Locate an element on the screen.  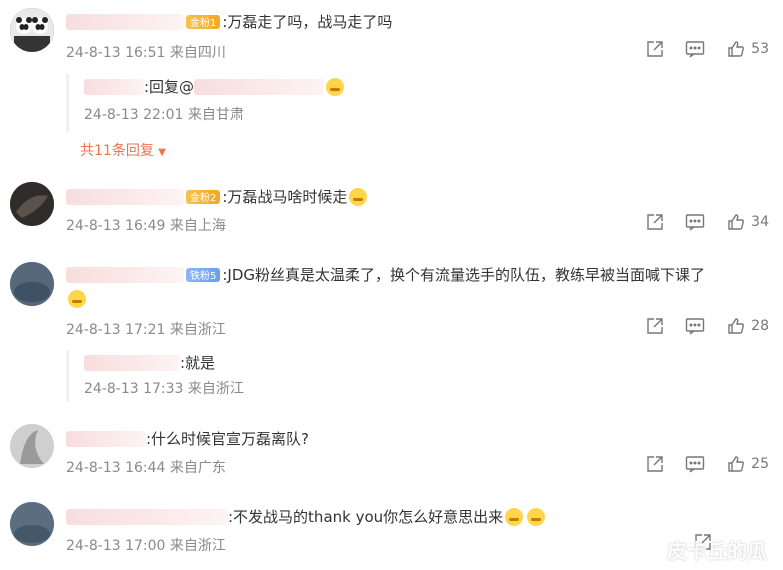
like-button: 25 is located at coordinates (748, 464).